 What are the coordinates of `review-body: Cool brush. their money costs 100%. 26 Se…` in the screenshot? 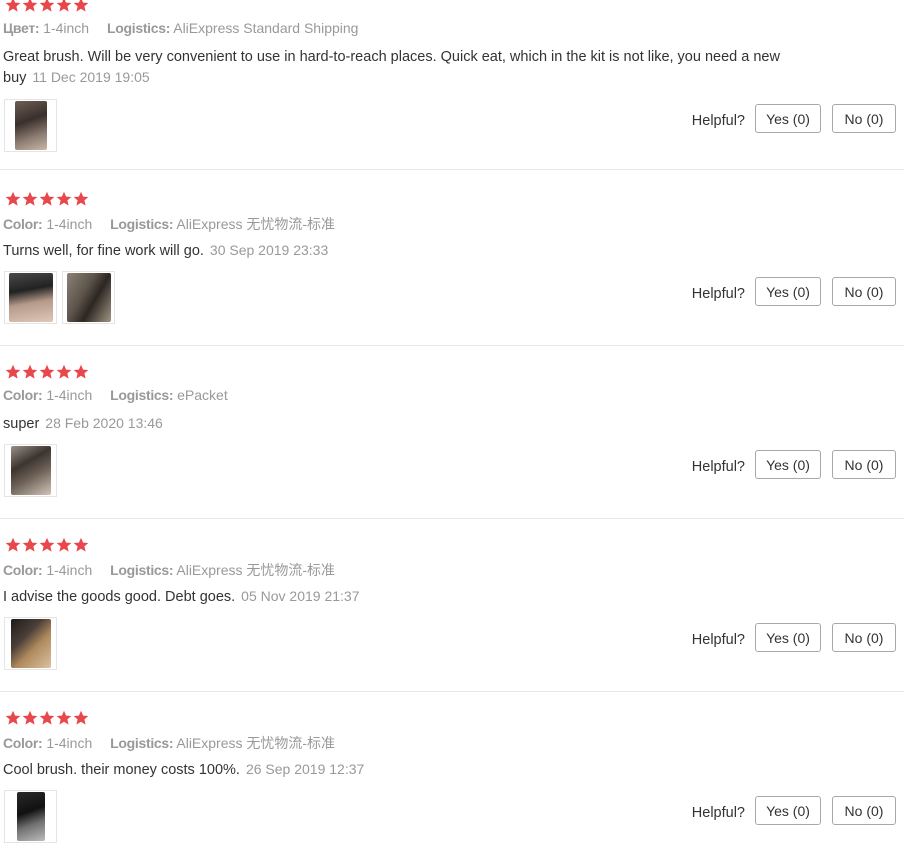 It's located at (398, 769).